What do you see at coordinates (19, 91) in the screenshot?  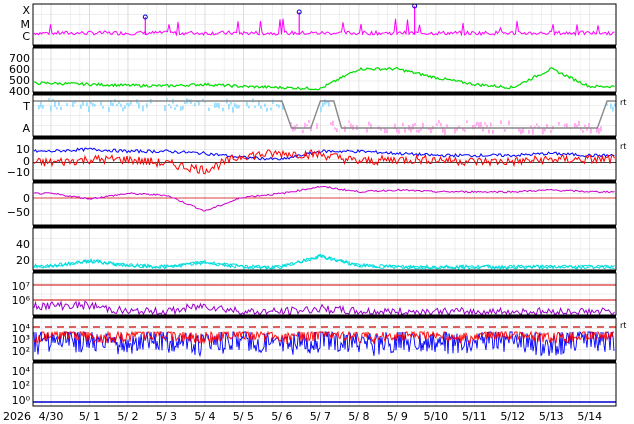 I see `y-tick-label: 400` at bounding box center [19, 91].